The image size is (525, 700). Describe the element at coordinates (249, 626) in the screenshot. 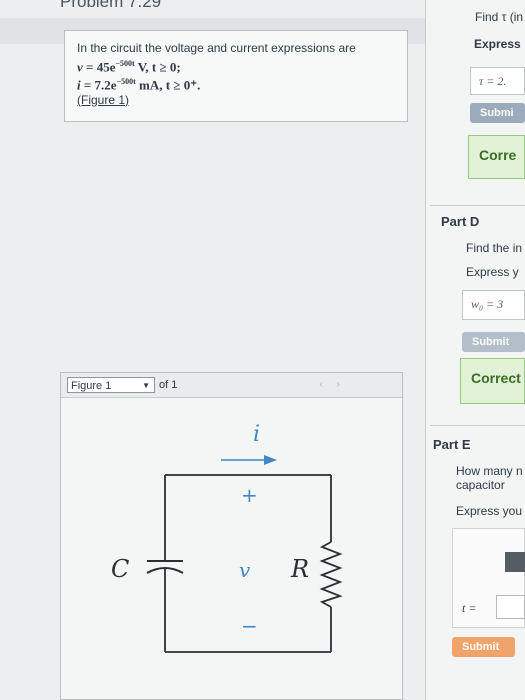

I see `minus-label: −` at that location.